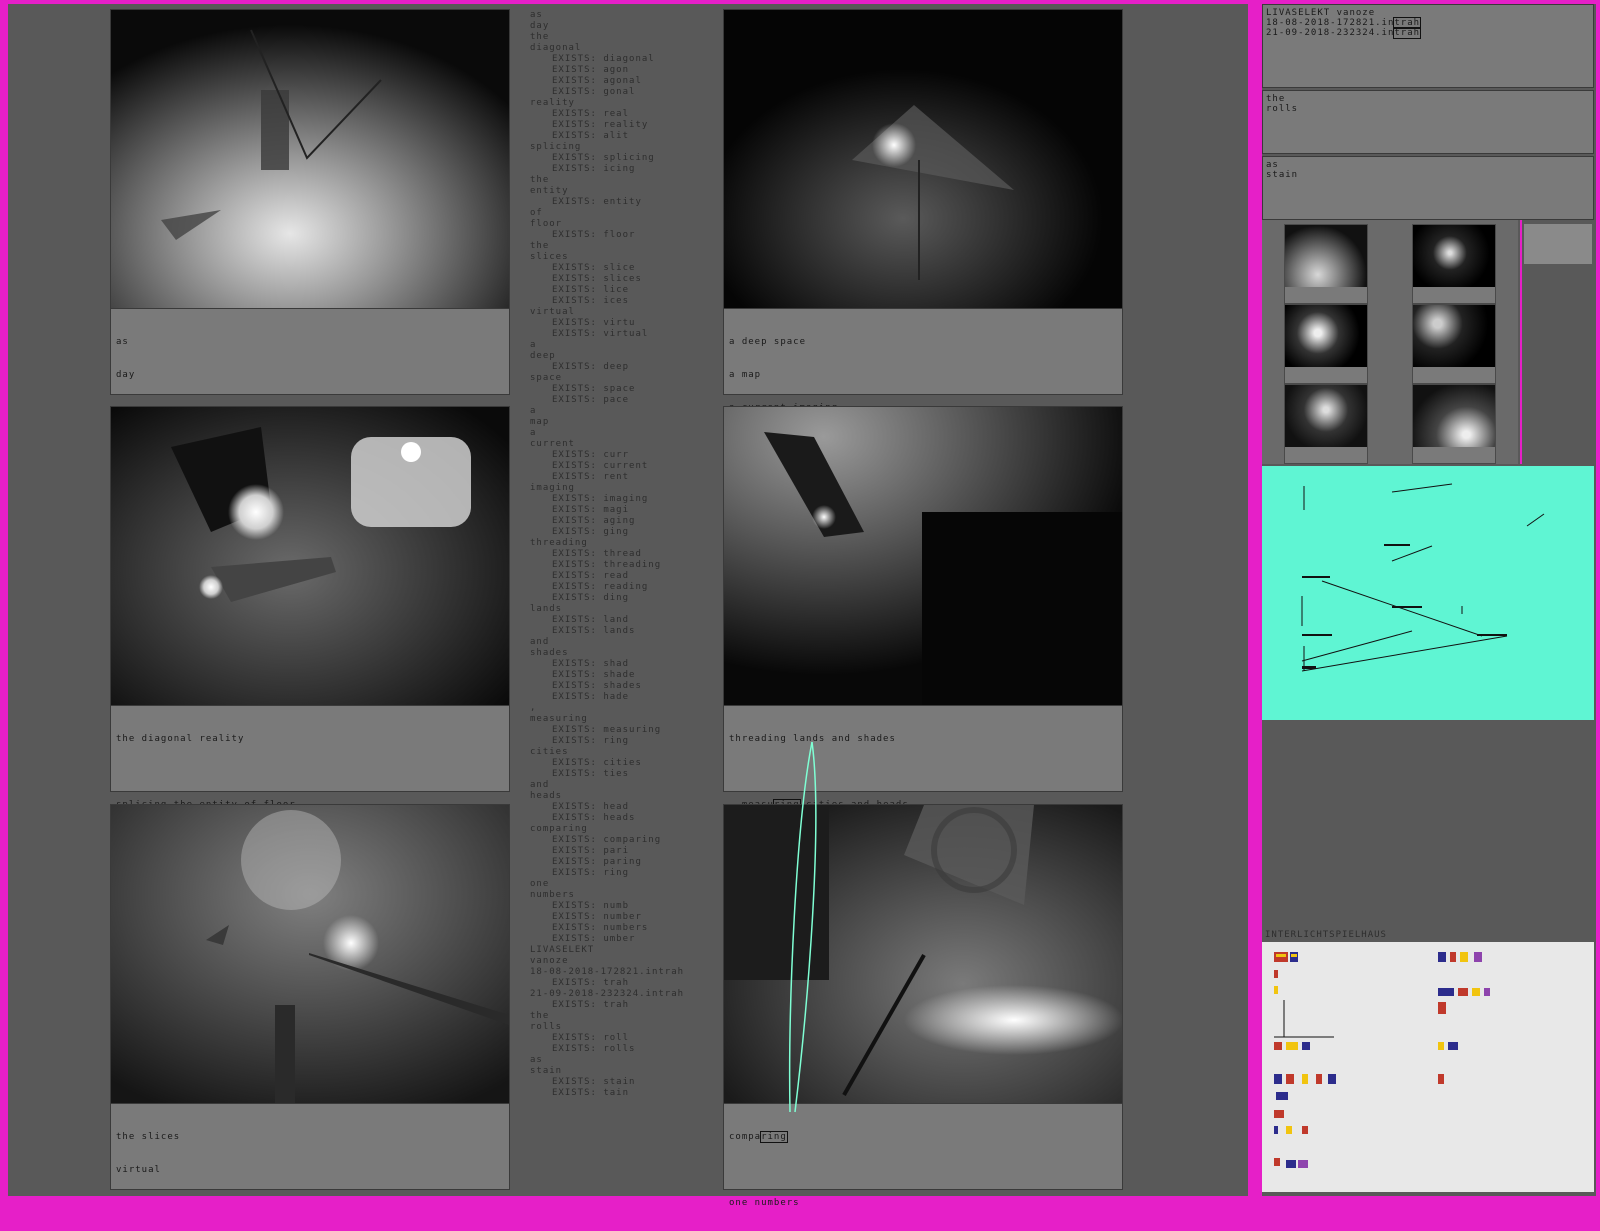 The width and height of the screenshot is (1600, 1231). What do you see at coordinates (594, 268) in the screenshot?
I see `exists-line: EXISTS: slice` at bounding box center [594, 268].